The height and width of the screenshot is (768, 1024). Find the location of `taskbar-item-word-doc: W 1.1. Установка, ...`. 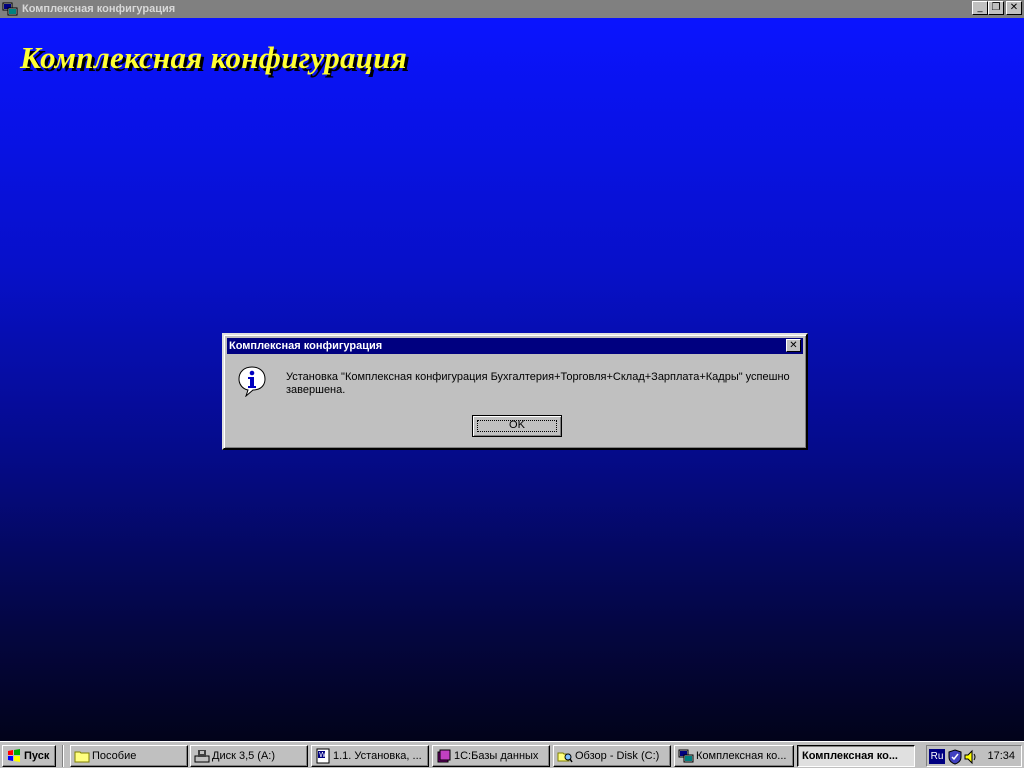

taskbar-item-word-doc: W 1.1. Установка, ... is located at coordinates (370, 756).